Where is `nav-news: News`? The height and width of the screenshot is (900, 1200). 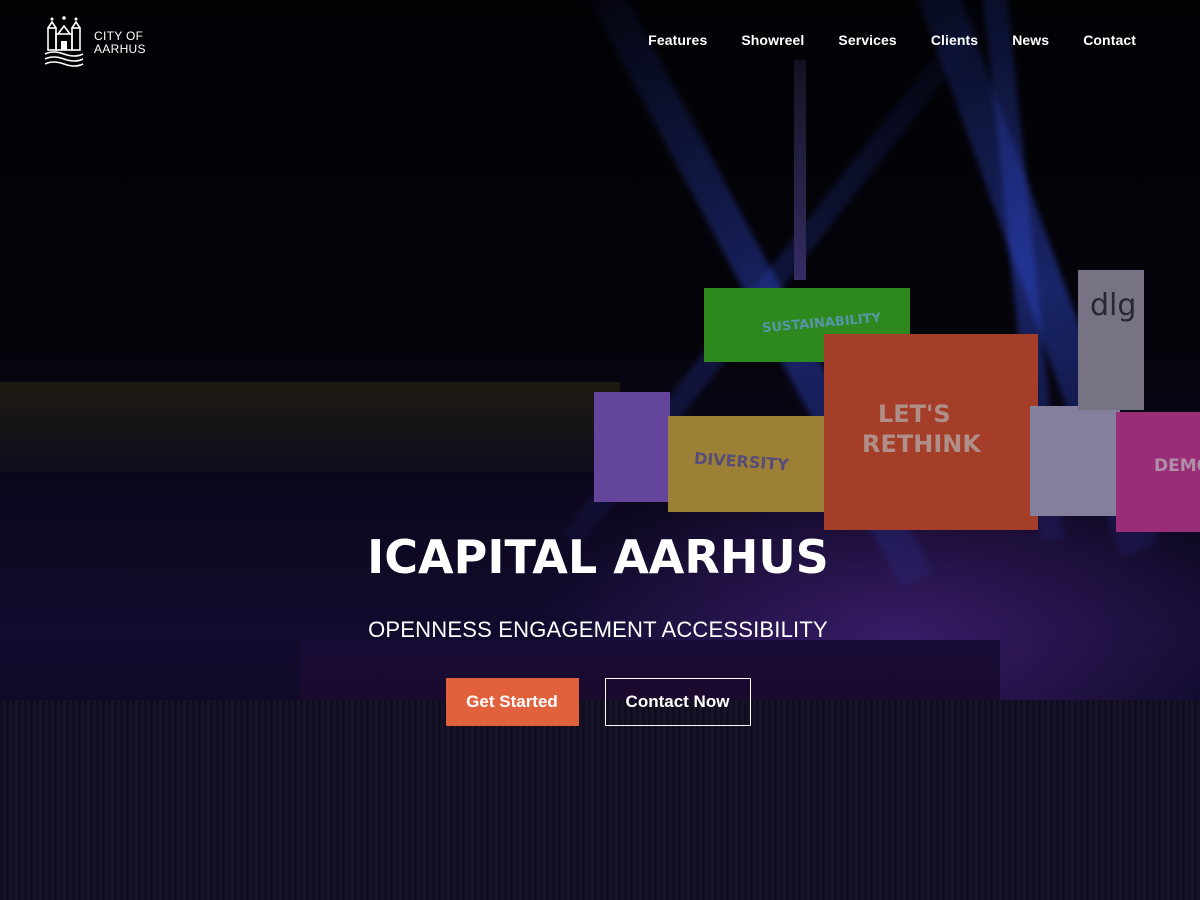
nav-news: News is located at coordinates (1030, 40).